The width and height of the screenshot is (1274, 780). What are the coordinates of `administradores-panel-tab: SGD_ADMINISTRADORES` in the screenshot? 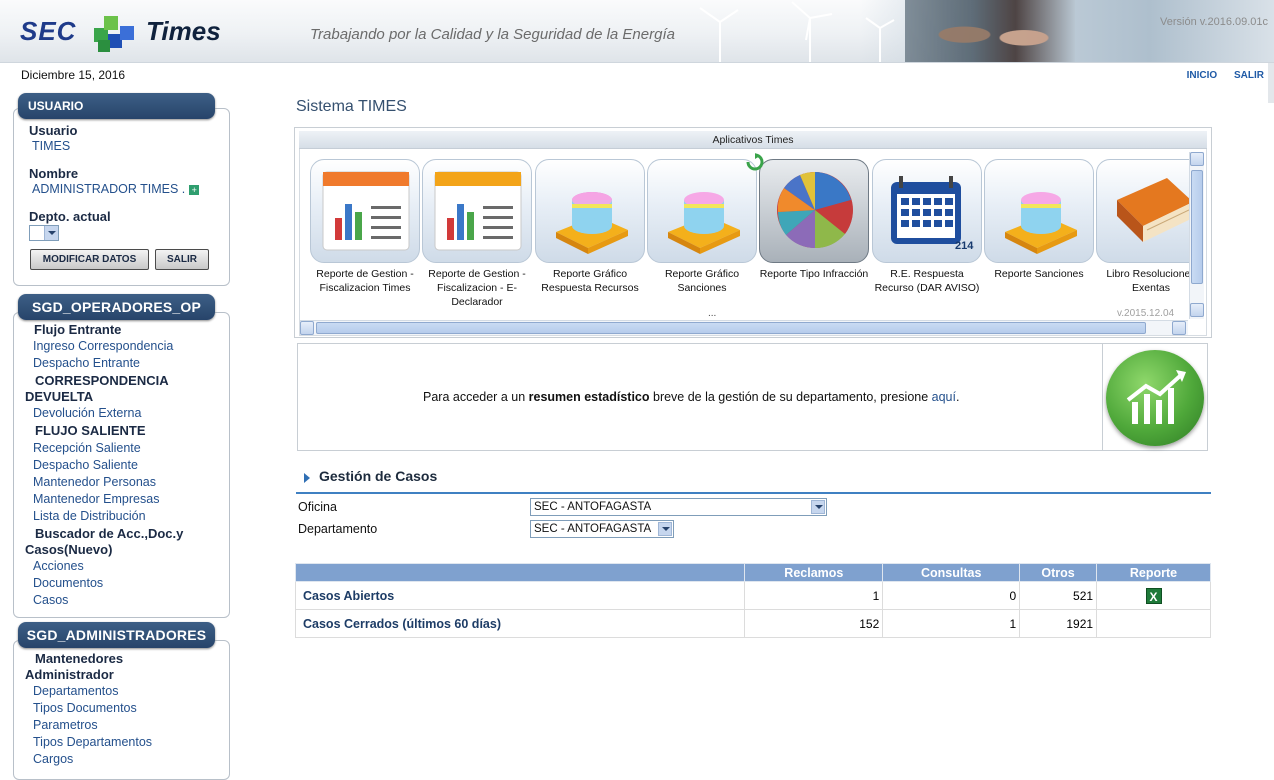 It's located at (116, 635).